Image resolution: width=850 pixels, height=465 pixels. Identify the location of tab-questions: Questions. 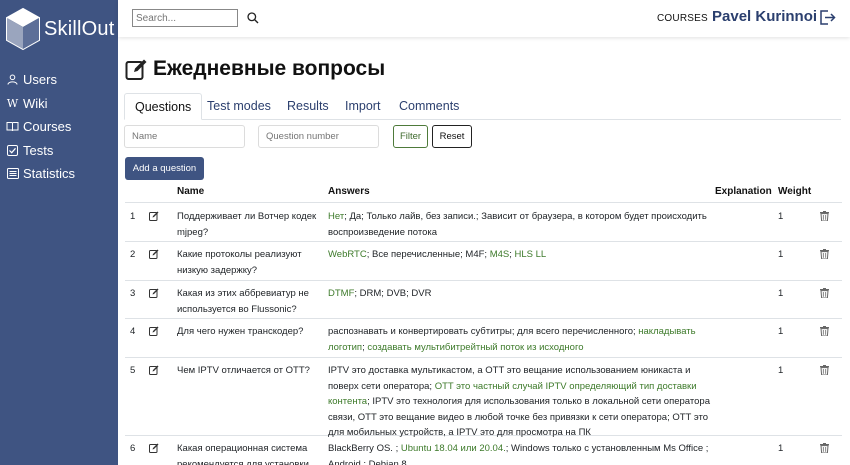
(163, 106).